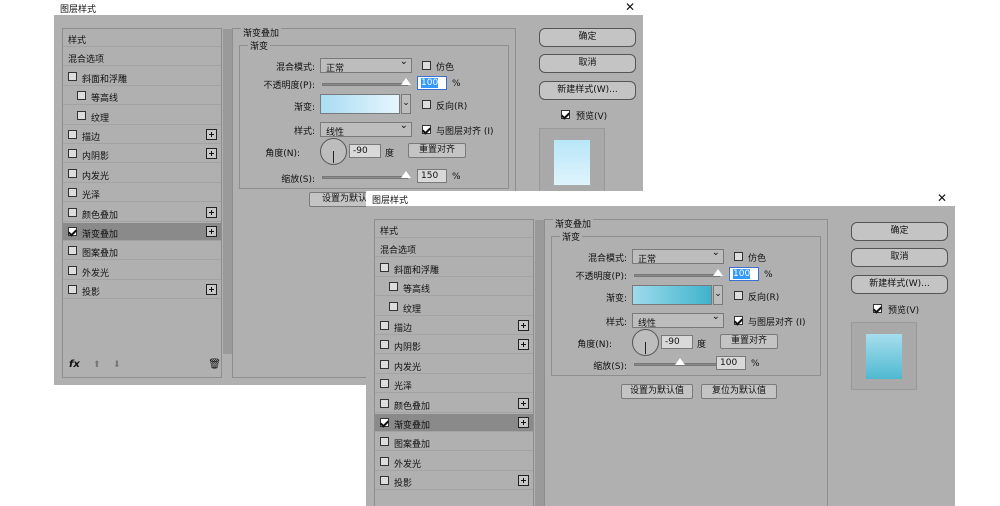 This screenshot has height=506, width=1000. I want to click on sidebar-item: 等高线, so click(454, 287).